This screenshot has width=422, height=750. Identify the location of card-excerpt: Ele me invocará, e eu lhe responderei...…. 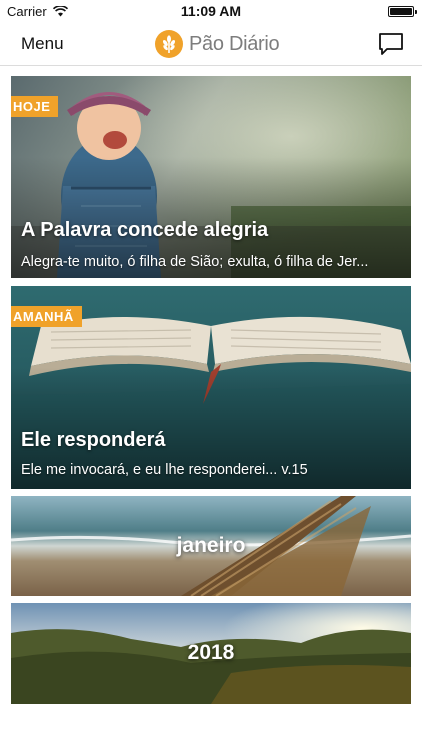
(164, 470).